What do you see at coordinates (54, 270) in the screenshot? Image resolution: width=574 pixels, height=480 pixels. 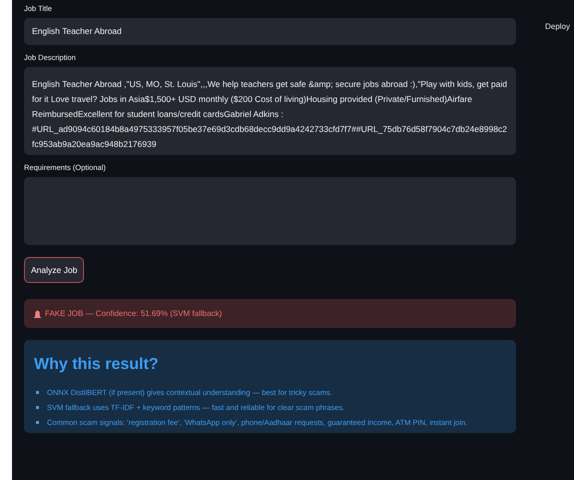 I see `analyze-button: Analyze Job` at bounding box center [54, 270].